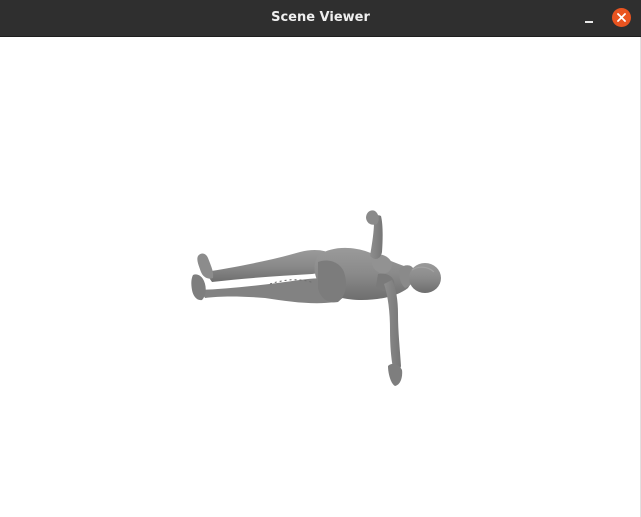 This screenshot has height=517, width=641. I want to click on model-torso, so click(363, 275).